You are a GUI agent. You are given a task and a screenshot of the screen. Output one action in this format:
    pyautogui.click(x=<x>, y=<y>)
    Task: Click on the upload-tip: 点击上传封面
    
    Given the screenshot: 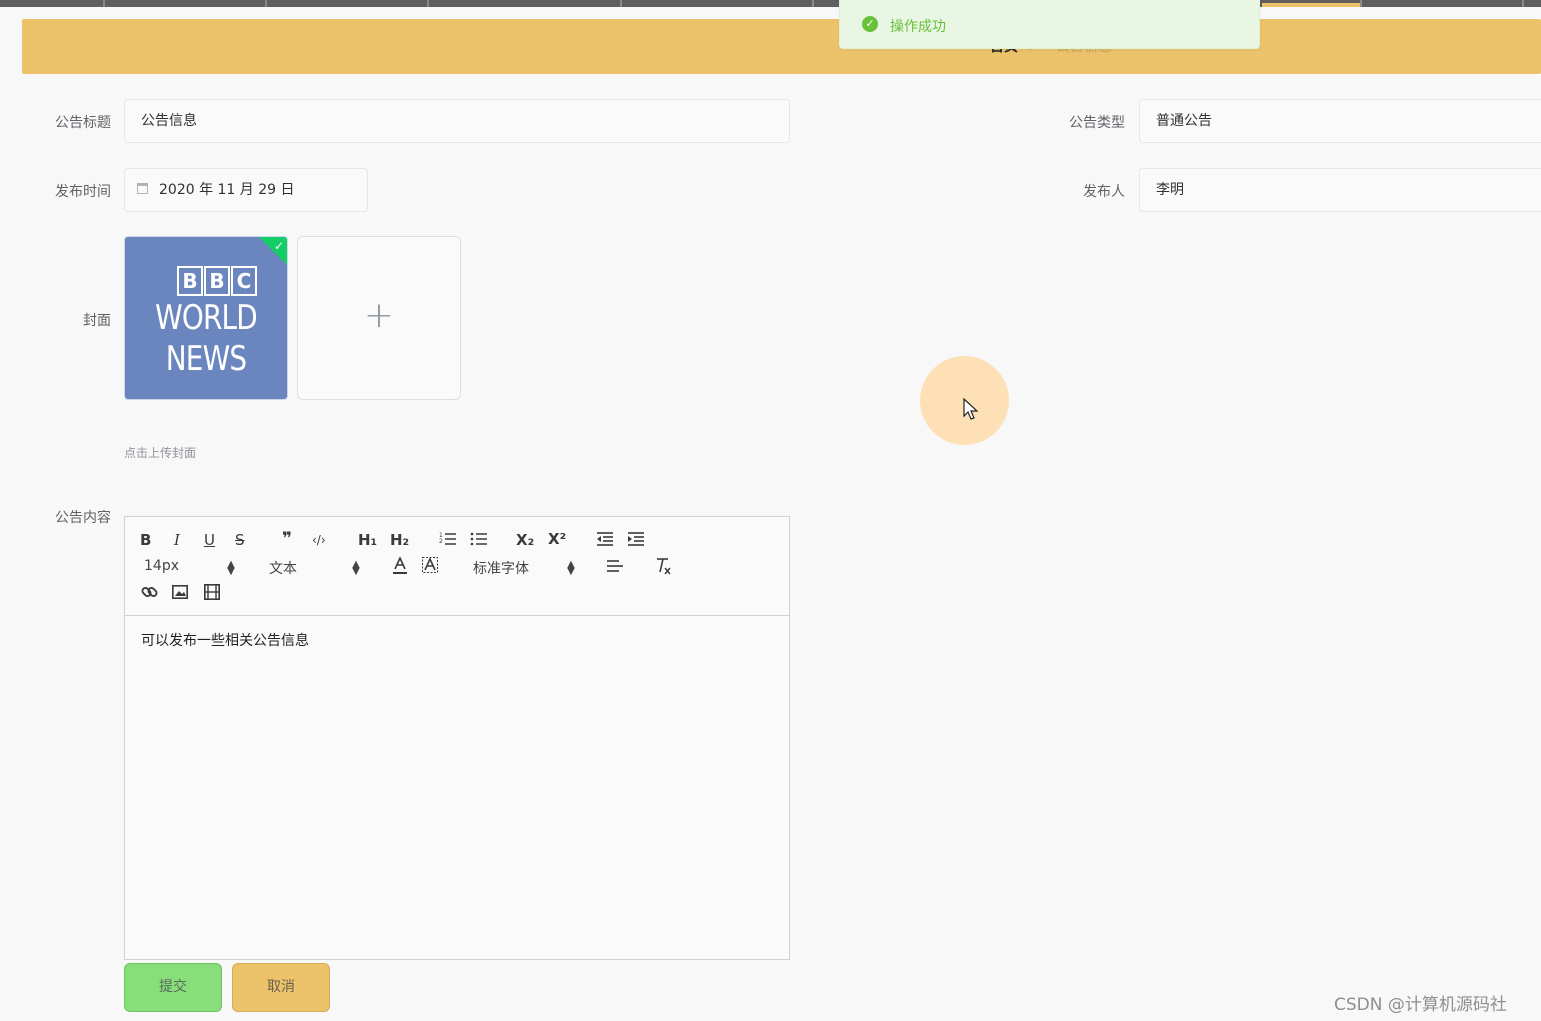 What is the action you would take?
    pyautogui.click(x=160, y=453)
    